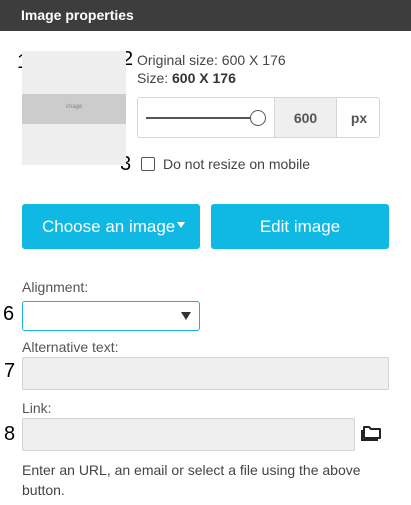  What do you see at coordinates (205, 15) in the screenshot?
I see `panel-header: Image properties` at bounding box center [205, 15].